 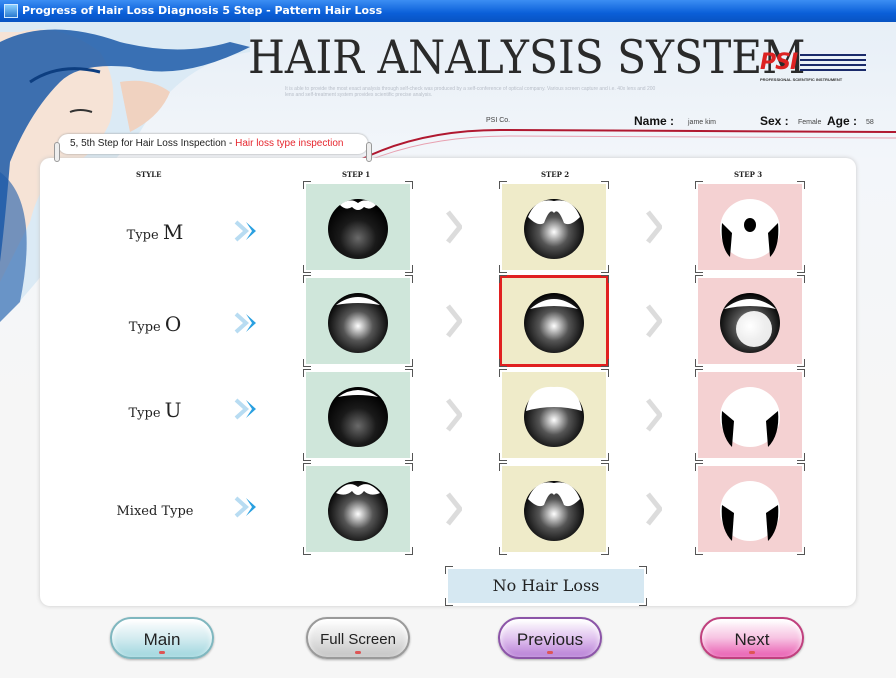 What do you see at coordinates (555, 174) in the screenshot?
I see `column-header-step2: STEP 2` at bounding box center [555, 174].